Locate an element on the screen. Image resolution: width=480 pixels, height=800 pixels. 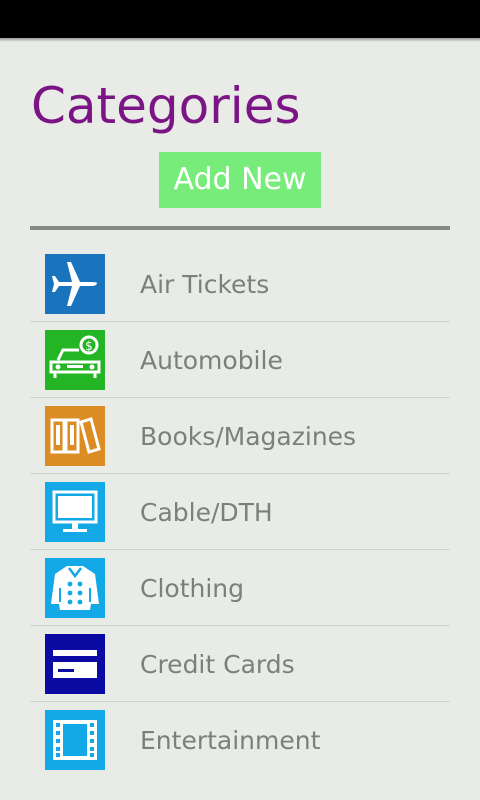
category-row-air-tickets: Air Tickets is located at coordinates (240, 284).